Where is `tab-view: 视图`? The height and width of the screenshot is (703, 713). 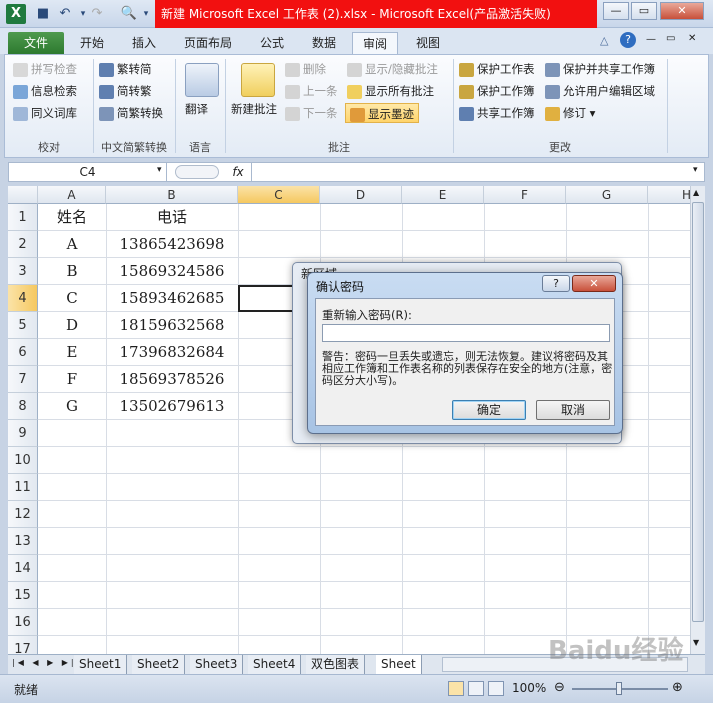
tab-view: 视图 is located at coordinates (428, 43).